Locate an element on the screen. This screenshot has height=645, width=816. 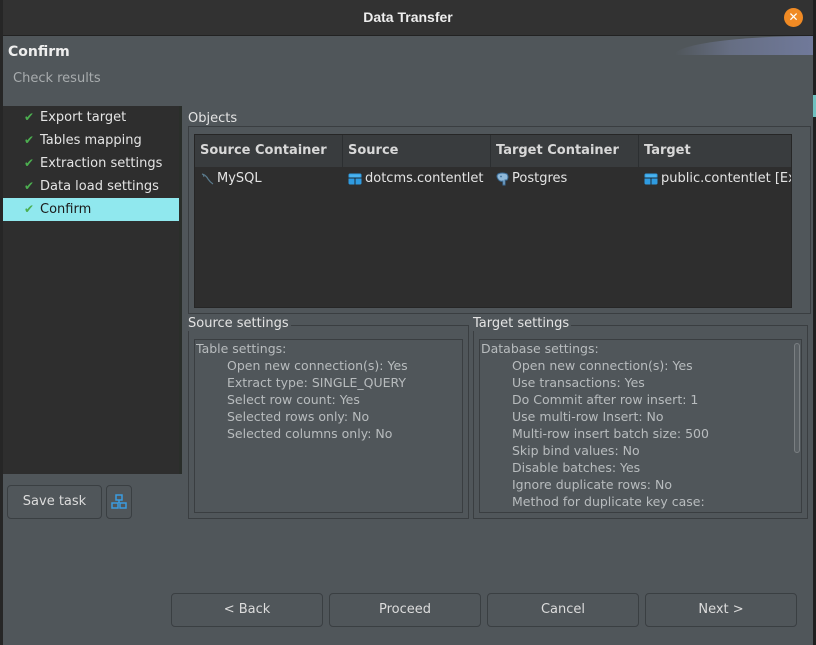
step-data-load-settings: ✔ Data load settings is located at coordinates (91, 186).